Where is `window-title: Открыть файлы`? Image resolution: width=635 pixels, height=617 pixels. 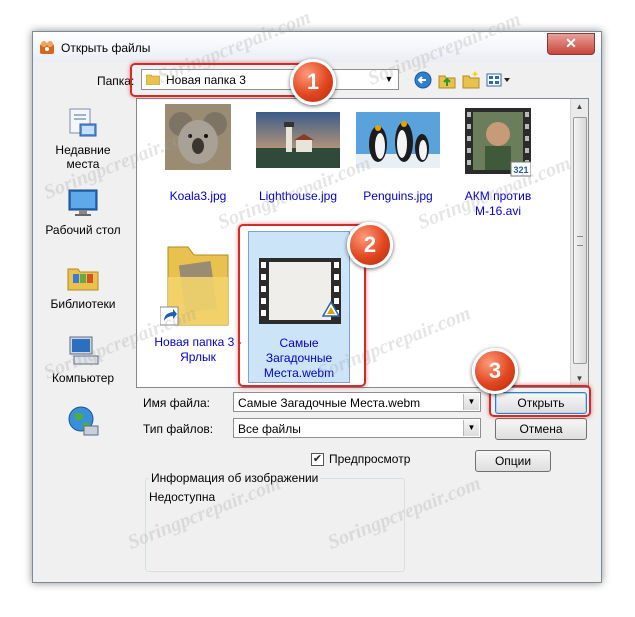 window-title: Открыть файлы is located at coordinates (106, 48).